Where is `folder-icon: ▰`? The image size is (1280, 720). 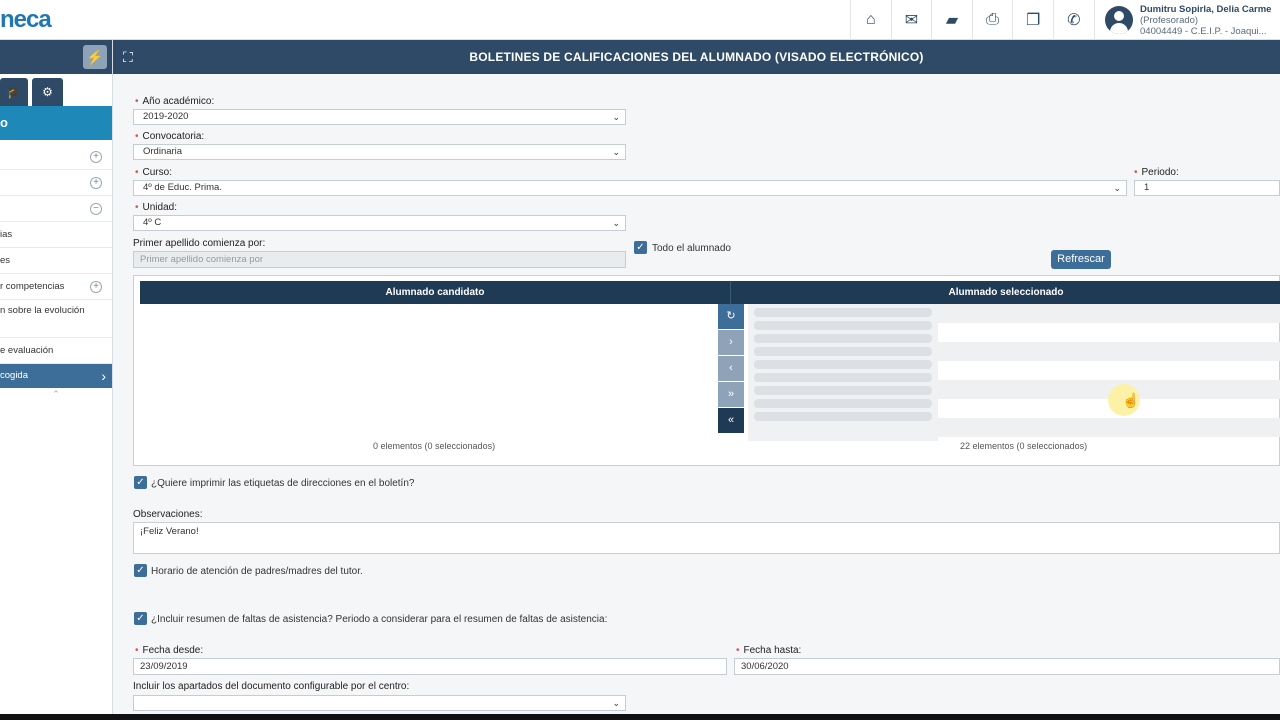
folder-icon: ▰ is located at coordinates (951, 20).